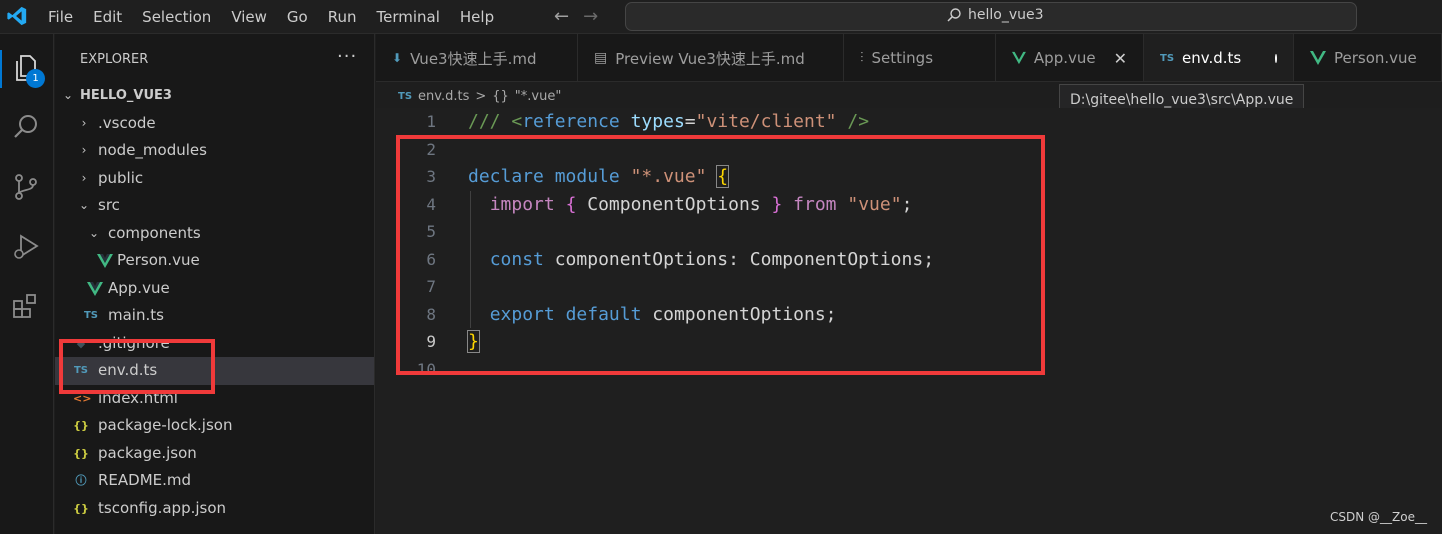  I want to click on annotation-box-env-file, so click(137, 366).